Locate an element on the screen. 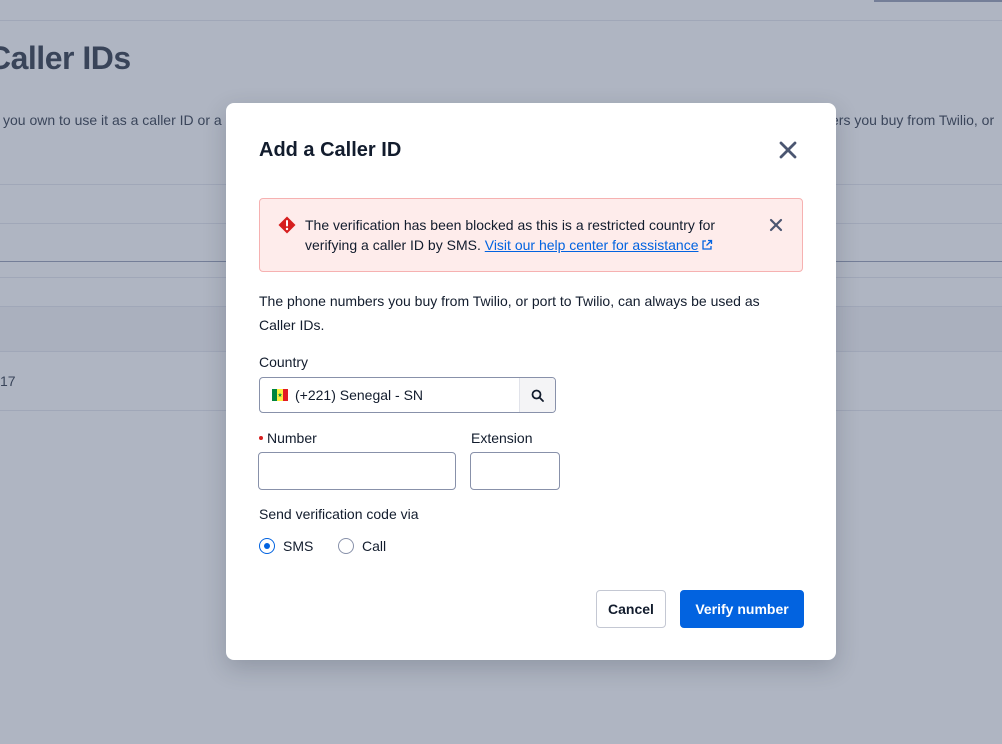  call-radio-label: Call is located at coordinates (374, 546).